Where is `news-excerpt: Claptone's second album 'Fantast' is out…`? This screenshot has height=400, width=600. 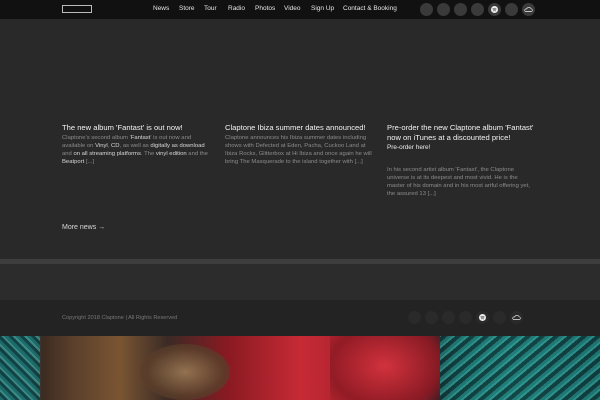 news-excerpt: Claptone's second album 'Fantast' is out… is located at coordinates (138, 150).